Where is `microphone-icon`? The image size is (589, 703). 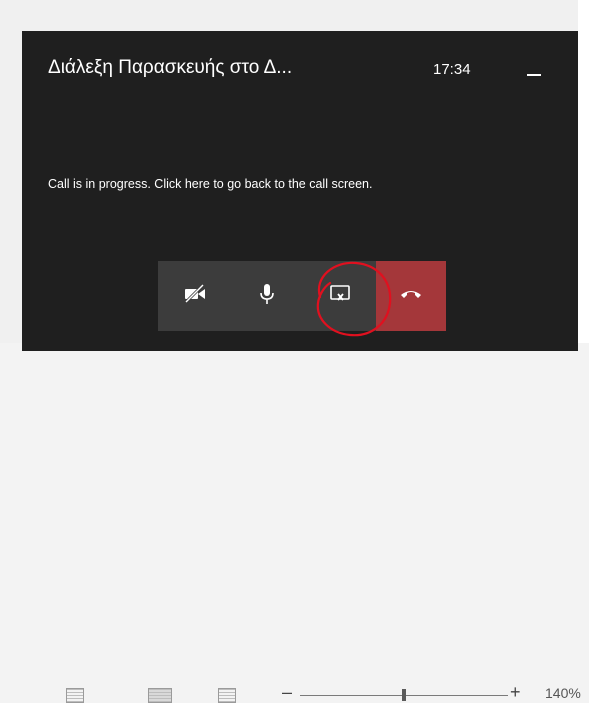 microphone-icon is located at coordinates (267, 296).